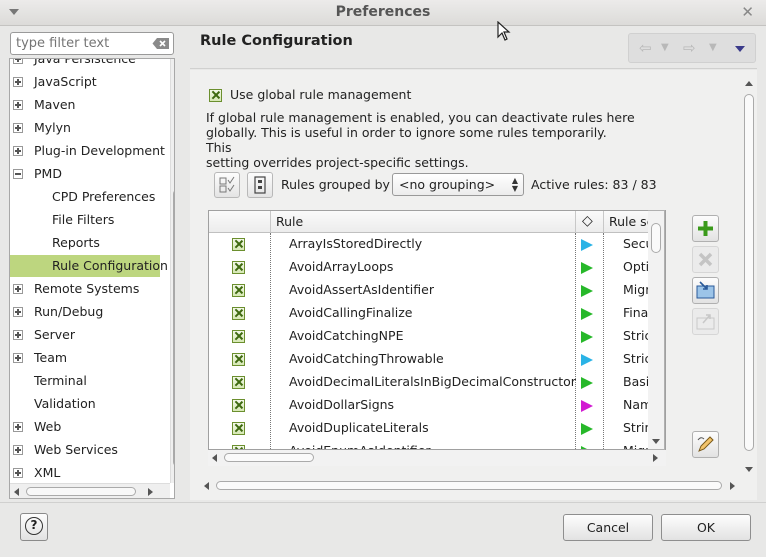 The image size is (766, 557). I want to click on table-row: AvoidAssertAsIdentifierMigration, so click(437, 290).